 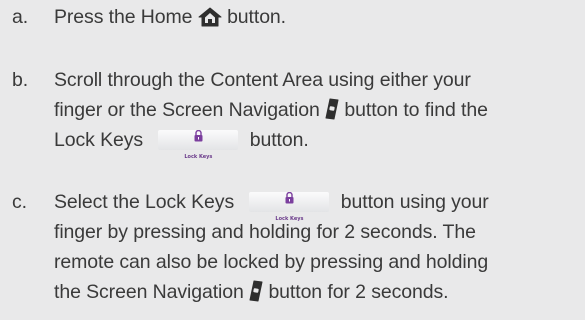 What do you see at coordinates (319, 17) in the screenshot?
I see `step-text: Press the Home button.` at bounding box center [319, 17].